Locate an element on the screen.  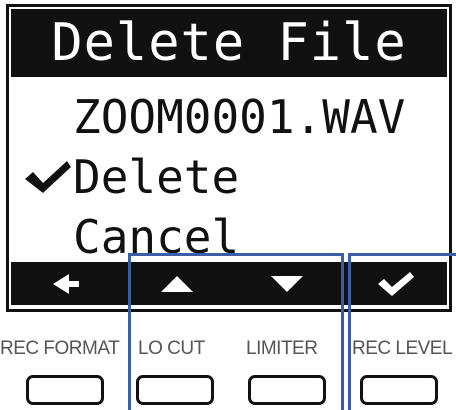
file-name: ZOOM0001.WAV is located at coordinates (239, 117).